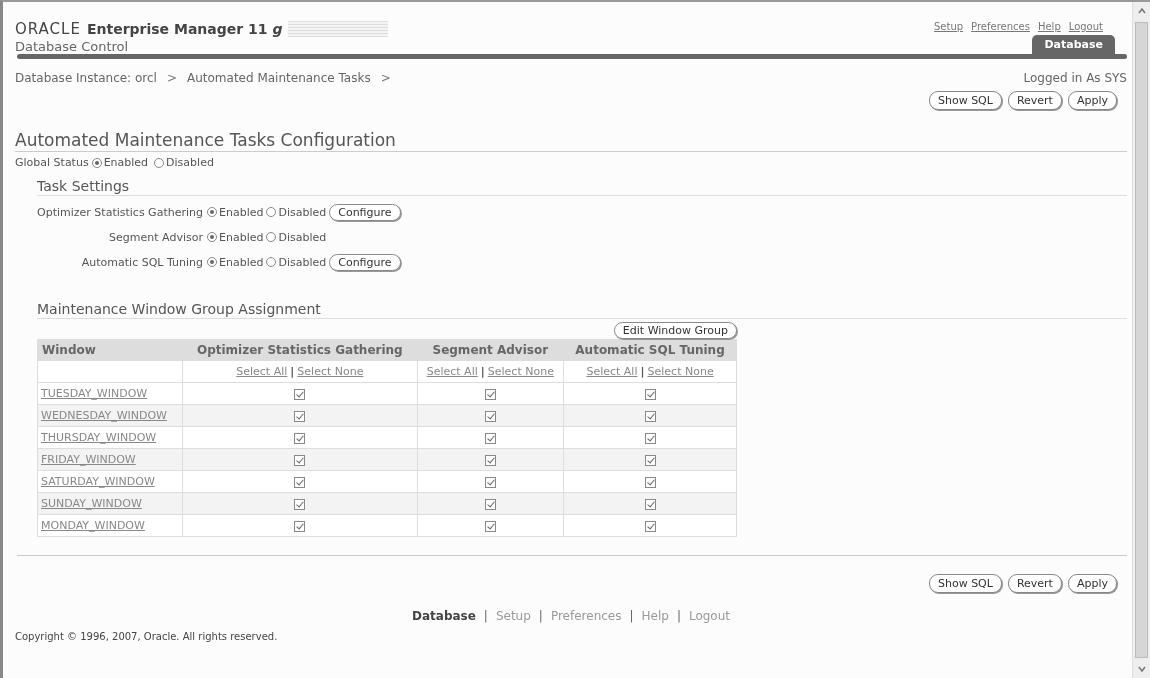 The height and width of the screenshot is (678, 1150). What do you see at coordinates (110, 350) in the screenshot?
I see `column-header: Window` at bounding box center [110, 350].